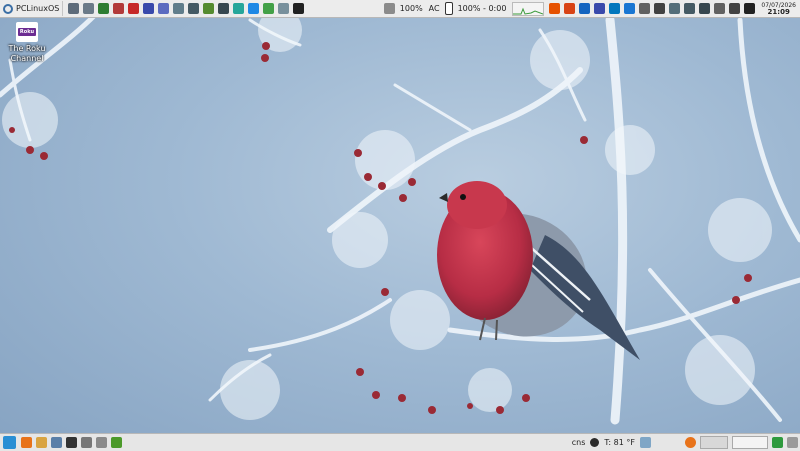 The height and width of the screenshot is (451, 800). Describe the element at coordinates (116, 442) in the screenshot. I see `synaptic-icon` at that location.